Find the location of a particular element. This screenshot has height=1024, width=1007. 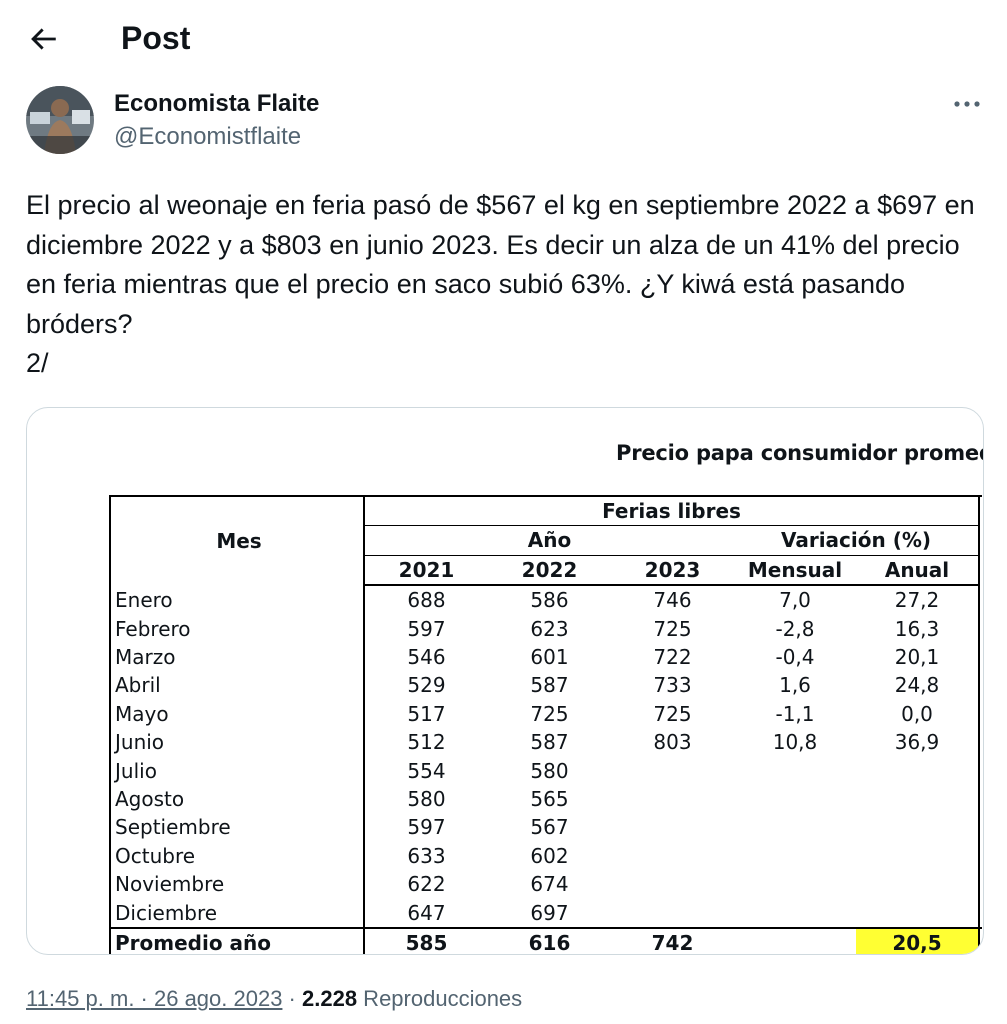

cell-2022: 587 is located at coordinates (549, 742).